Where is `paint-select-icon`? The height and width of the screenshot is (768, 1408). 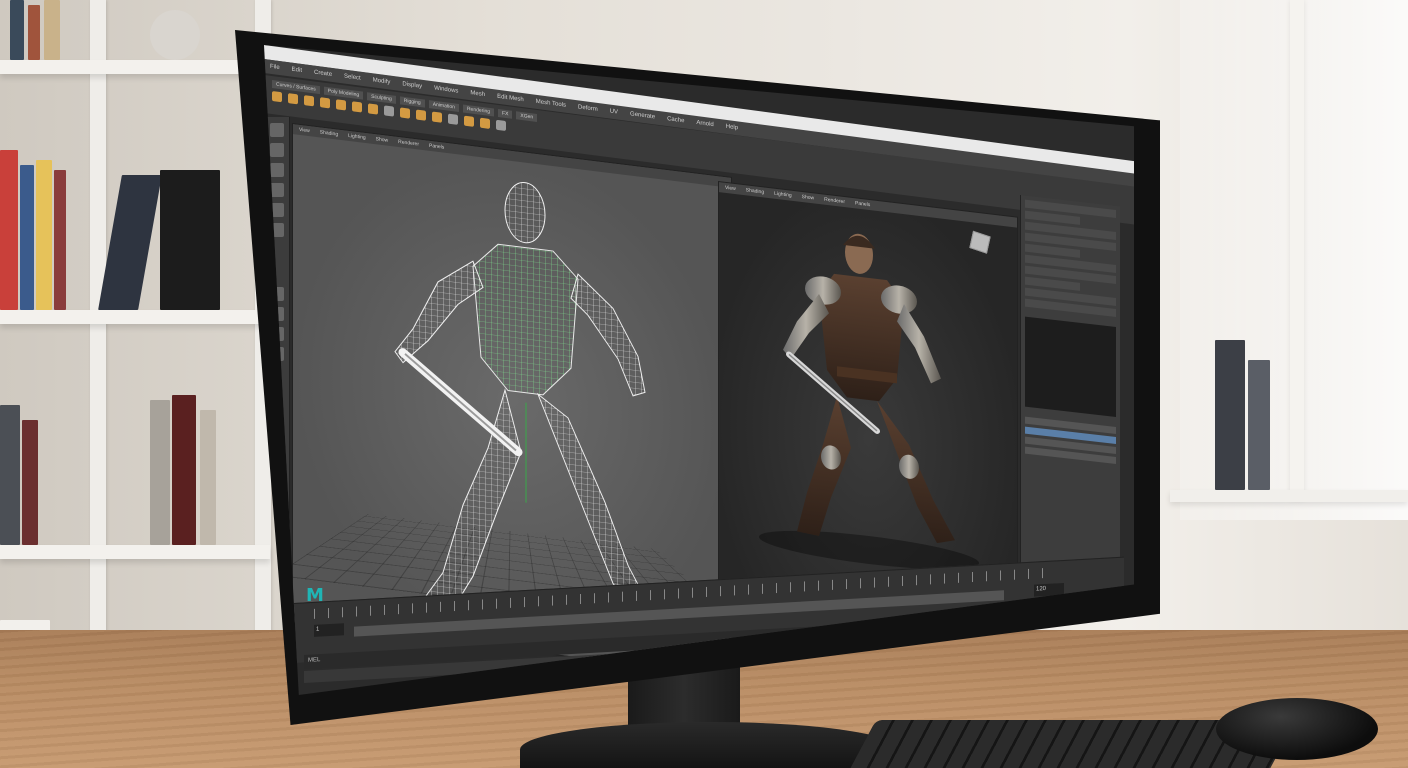 paint-select-icon is located at coordinates (276, 170).